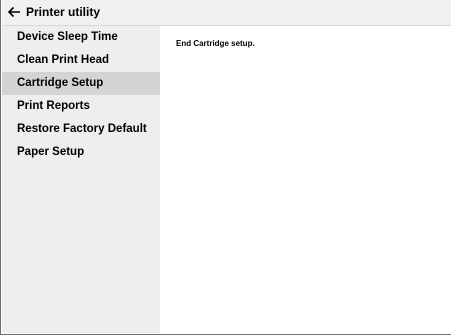  I want to click on sidebar-item-cartridge-setup: Cartridge Setup, so click(81, 83).